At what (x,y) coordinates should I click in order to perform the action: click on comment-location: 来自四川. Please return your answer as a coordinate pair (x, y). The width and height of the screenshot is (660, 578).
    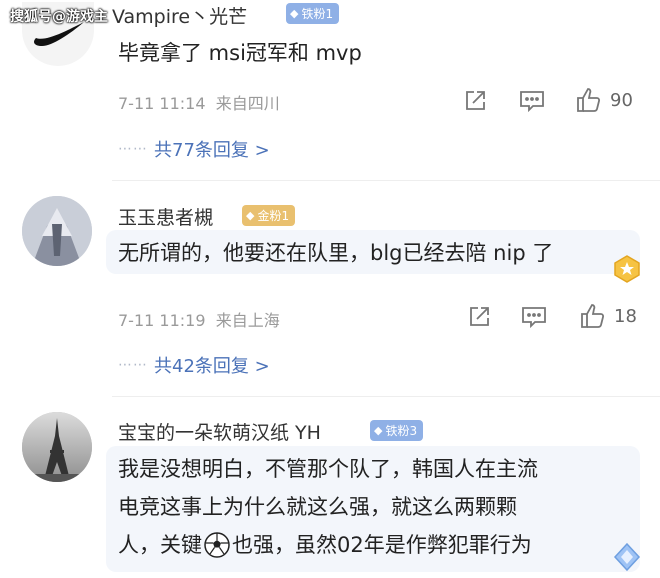
    Looking at the image, I should click on (247, 103).